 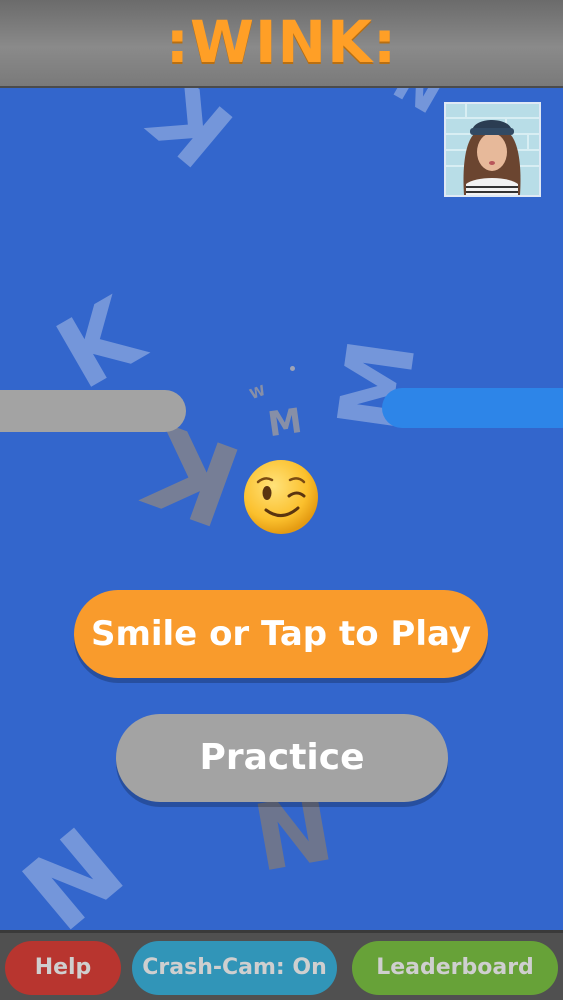 I want to click on help-button: Help, so click(x=63, y=968).